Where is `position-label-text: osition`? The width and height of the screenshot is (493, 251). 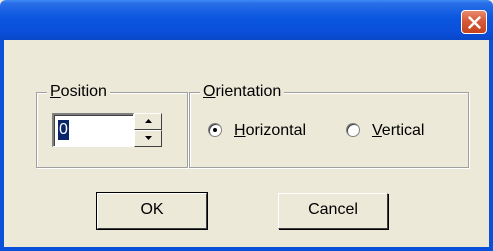
position-label-text: osition is located at coordinates (83, 91).